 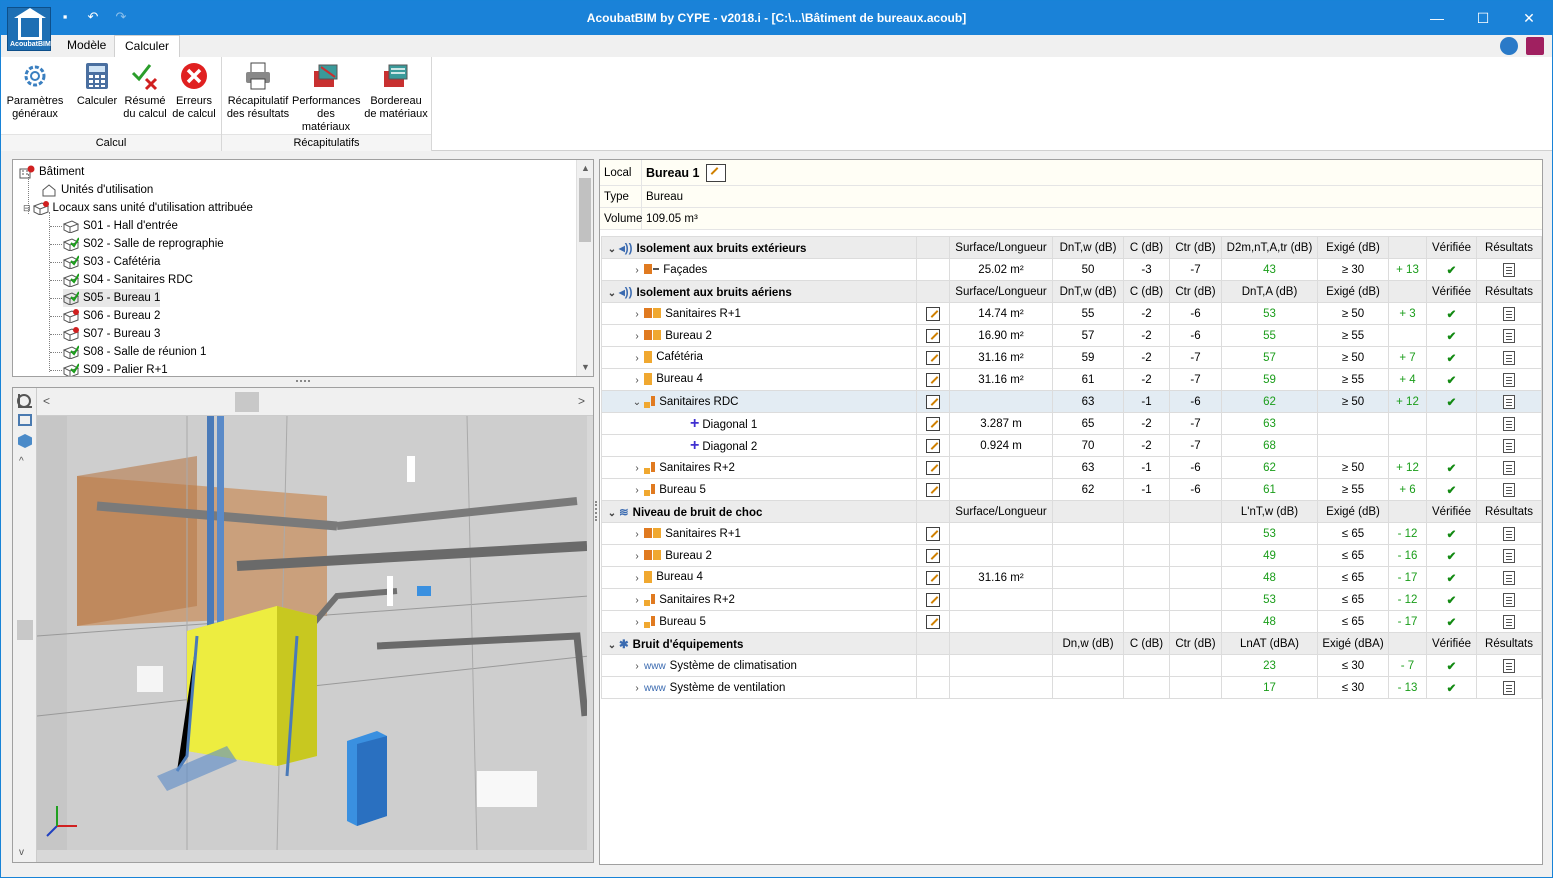 I want to click on scroll-down-icon: v, so click(x=21, y=852).